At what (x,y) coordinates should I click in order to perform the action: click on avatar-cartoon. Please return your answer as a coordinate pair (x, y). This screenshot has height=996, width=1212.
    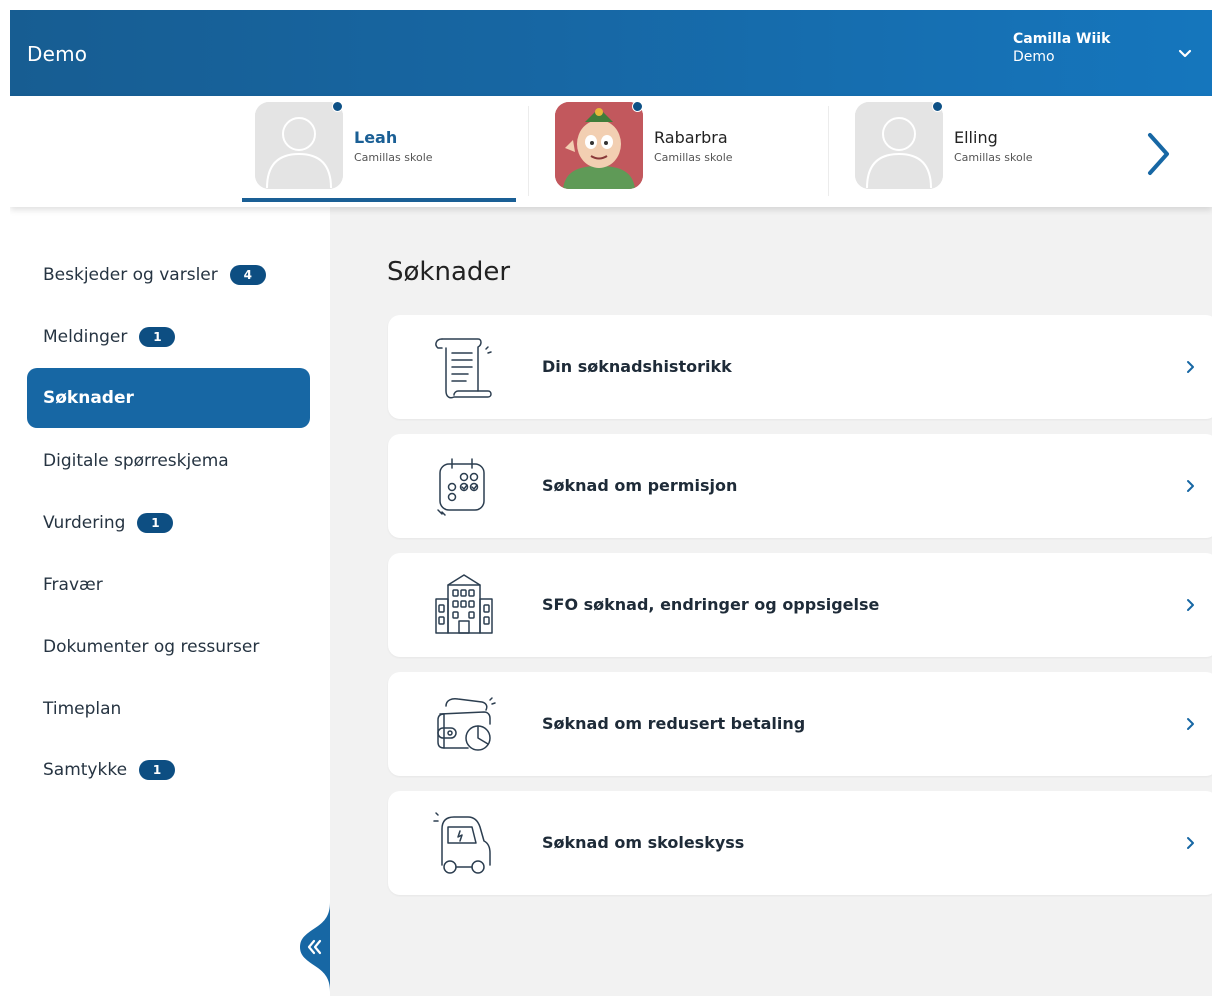
    Looking at the image, I should click on (599, 145).